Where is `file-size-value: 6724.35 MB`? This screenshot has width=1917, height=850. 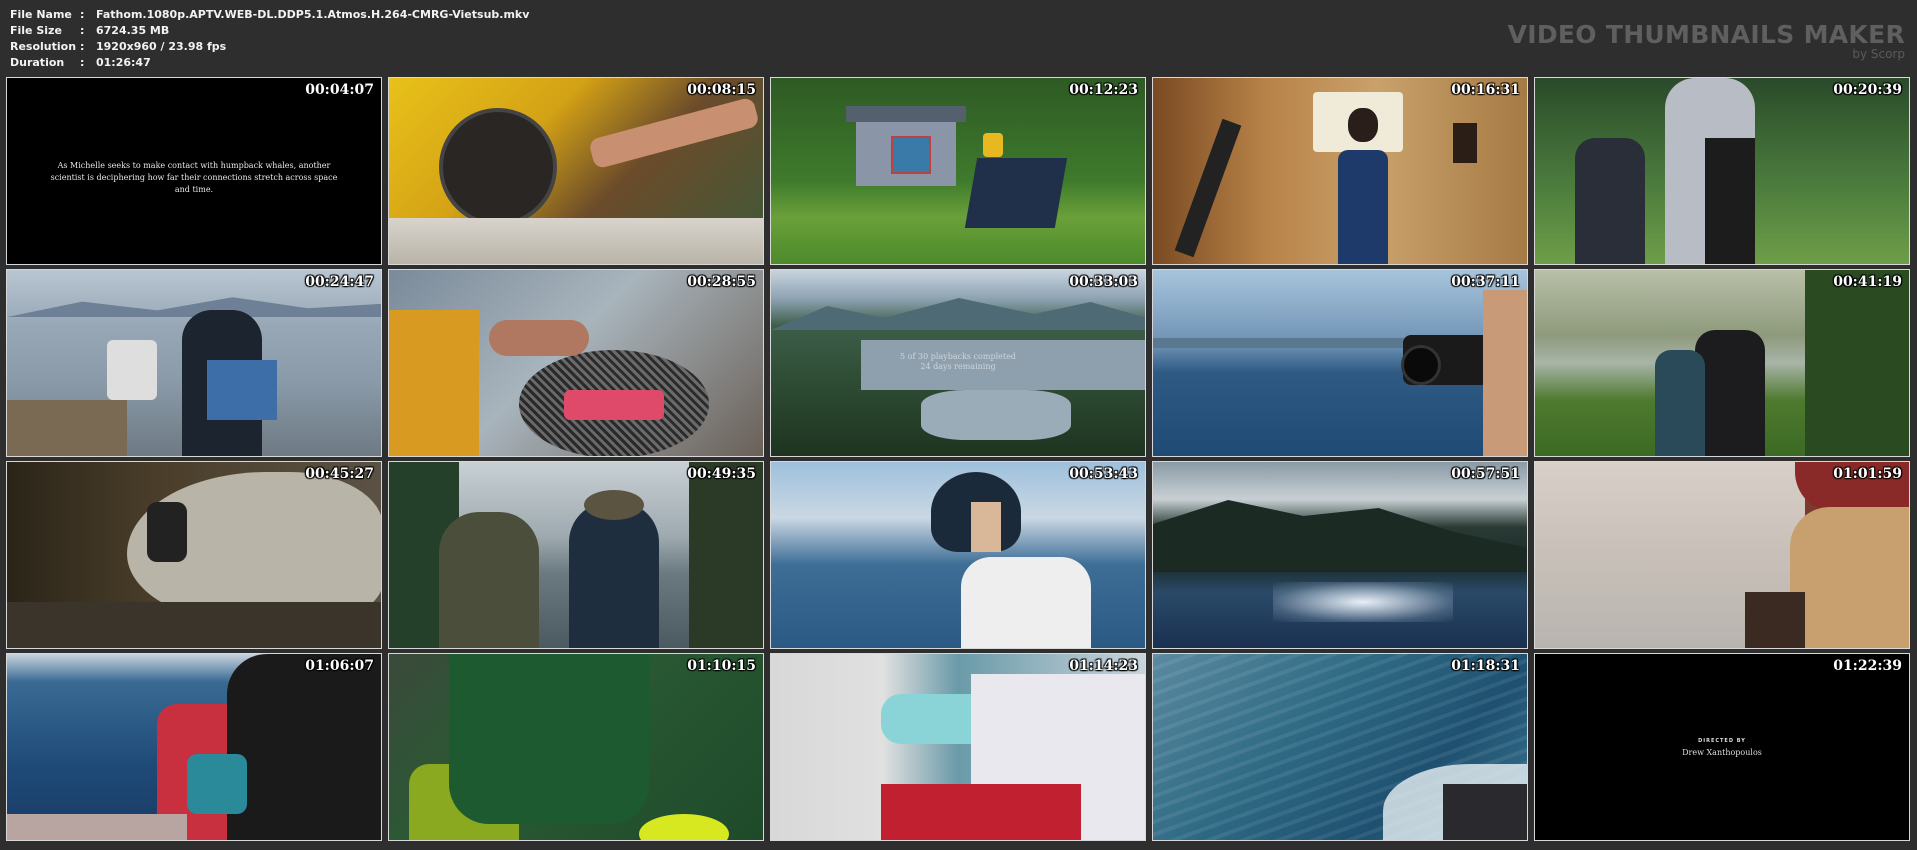 file-size-value: 6724.35 MB is located at coordinates (133, 30).